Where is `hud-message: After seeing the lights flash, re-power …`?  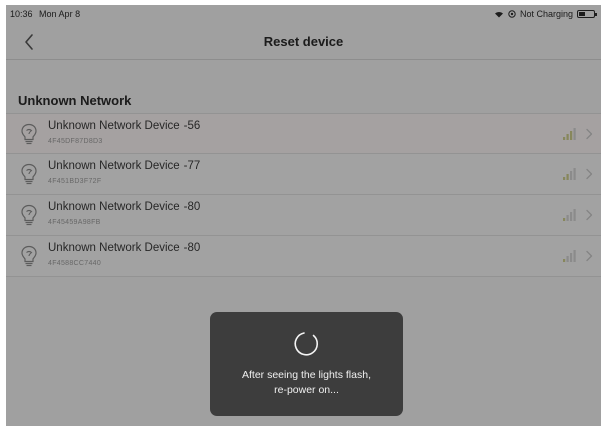 hud-message: After seeing the lights flash, re-power … is located at coordinates (306, 382).